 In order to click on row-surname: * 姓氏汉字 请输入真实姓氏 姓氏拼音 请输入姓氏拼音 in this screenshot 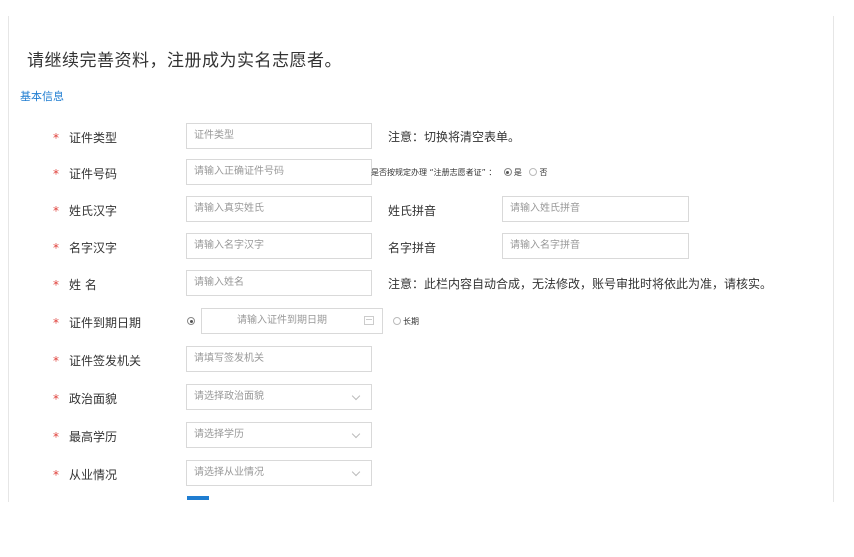, I will do `click(421, 210)`.